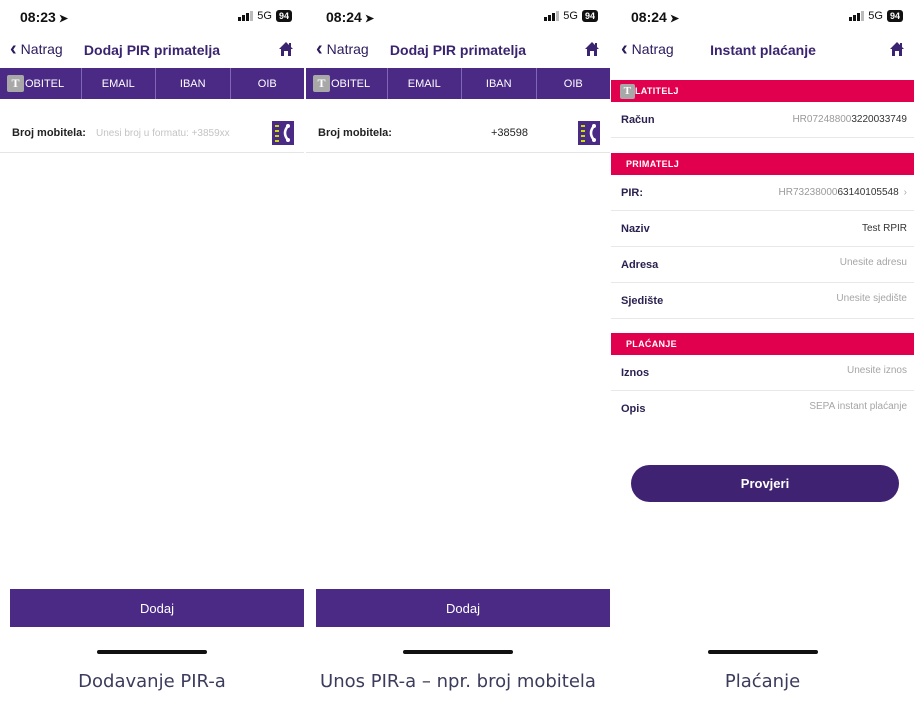 The image size is (914, 727). Describe the element at coordinates (152, 17) in the screenshot. I see `status-bar: 08:23 ➤ 5G 94` at that location.